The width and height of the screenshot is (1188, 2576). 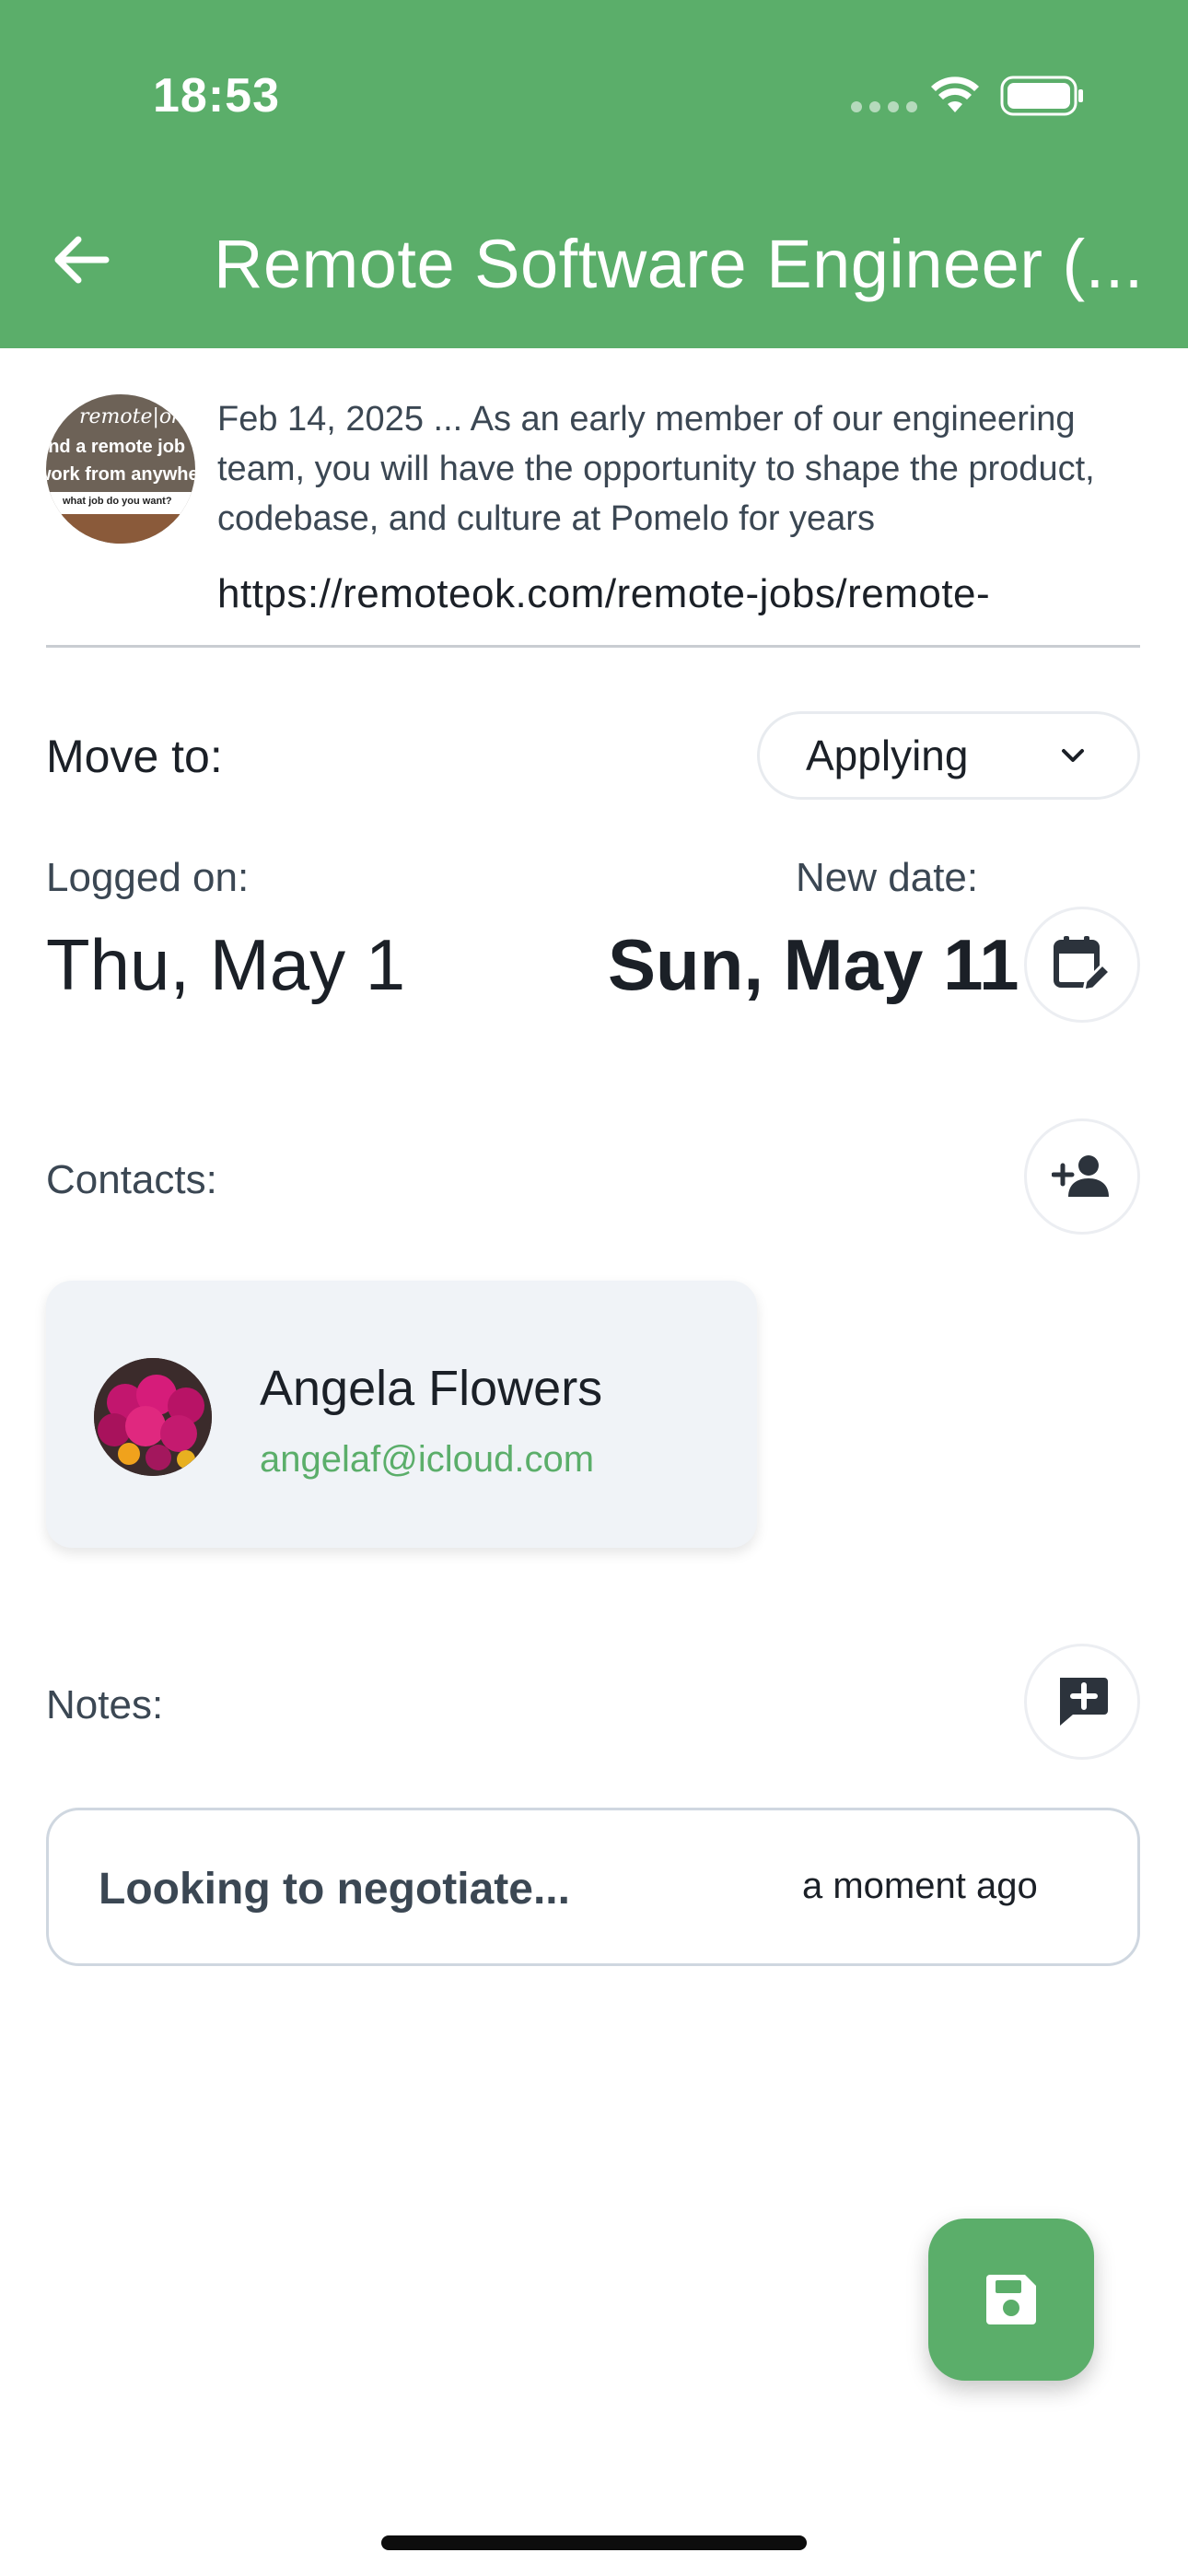 I want to click on thumbnail-brand: remote|ok, so click(x=131, y=416).